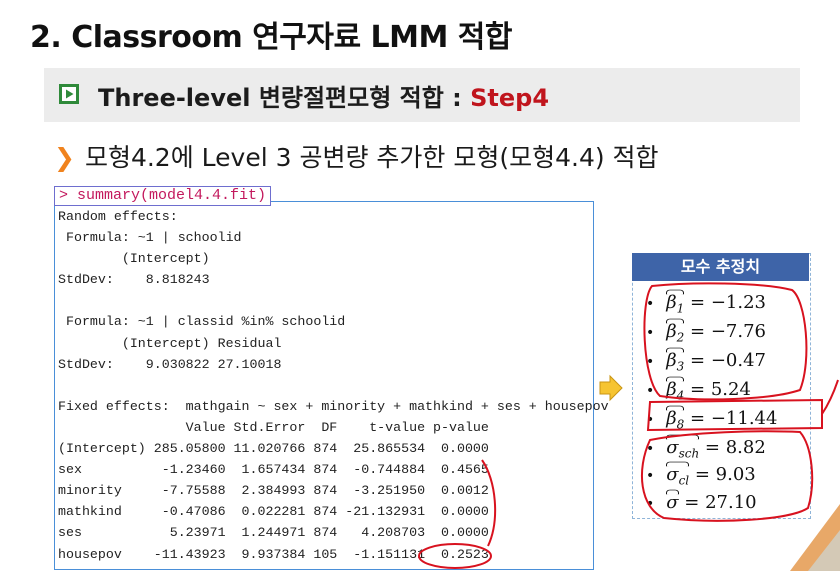 This screenshot has width=840, height=571. I want to click on annotation-stroke-pvalues, so click(489, 503).